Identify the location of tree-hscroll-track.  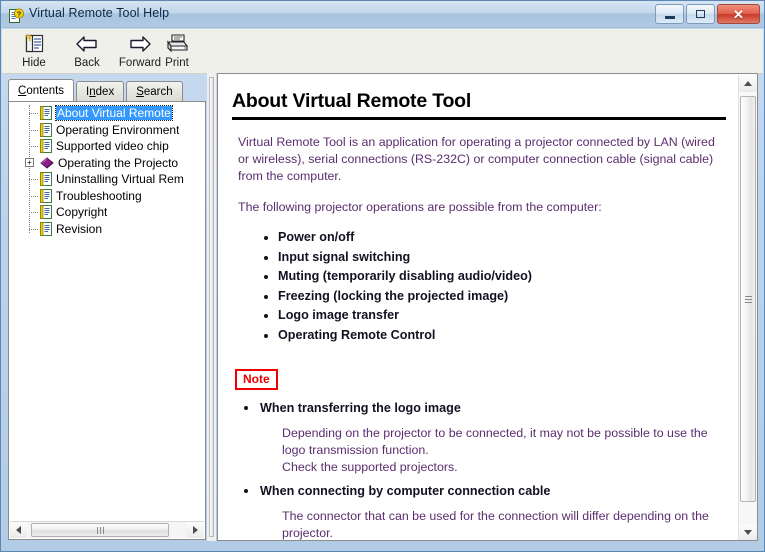
(107, 530).